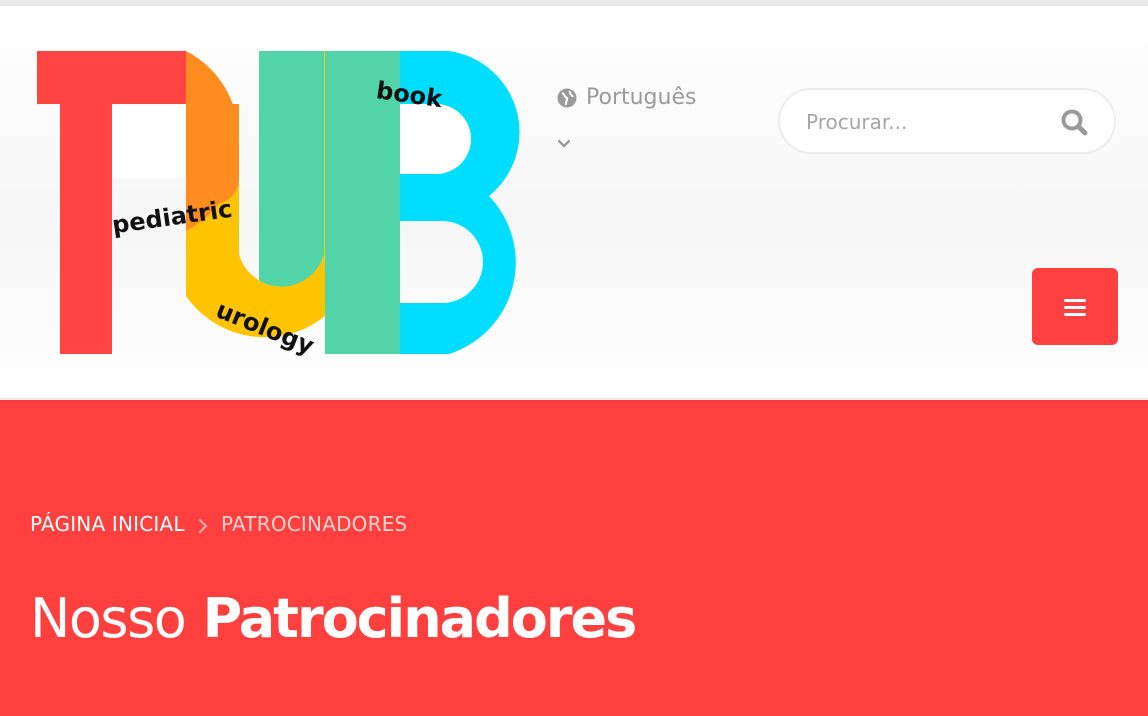 The height and width of the screenshot is (716, 1148). Describe the element at coordinates (574, 401) in the screenshot. I see `header-shadow` at that location.